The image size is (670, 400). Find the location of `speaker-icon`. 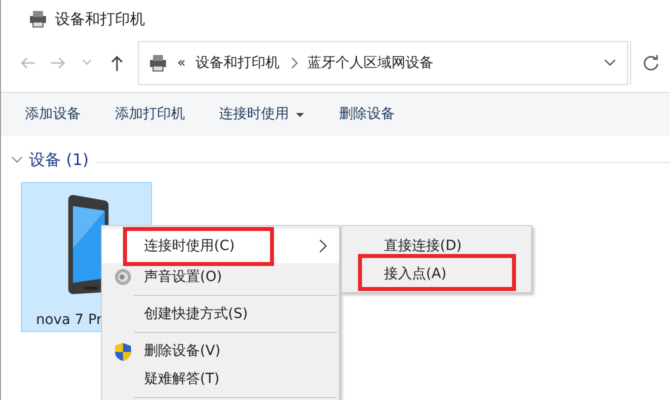

speaker-icon is located at coordinates (123, 277).